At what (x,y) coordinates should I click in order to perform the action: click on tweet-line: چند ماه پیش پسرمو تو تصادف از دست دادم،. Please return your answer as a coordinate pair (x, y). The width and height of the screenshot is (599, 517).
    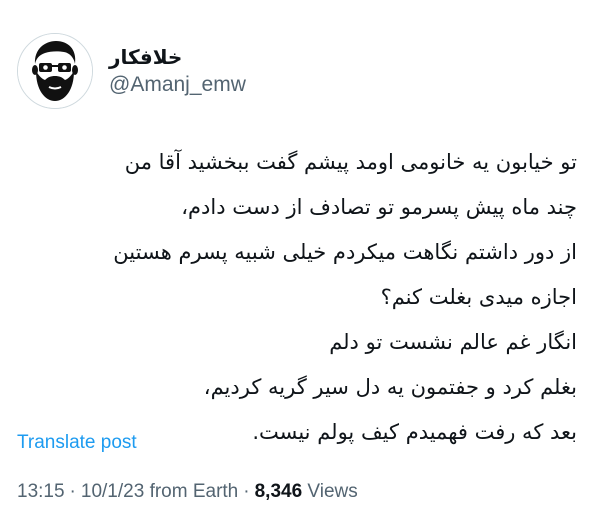
    Looking at the image, I should click on (379, 207).